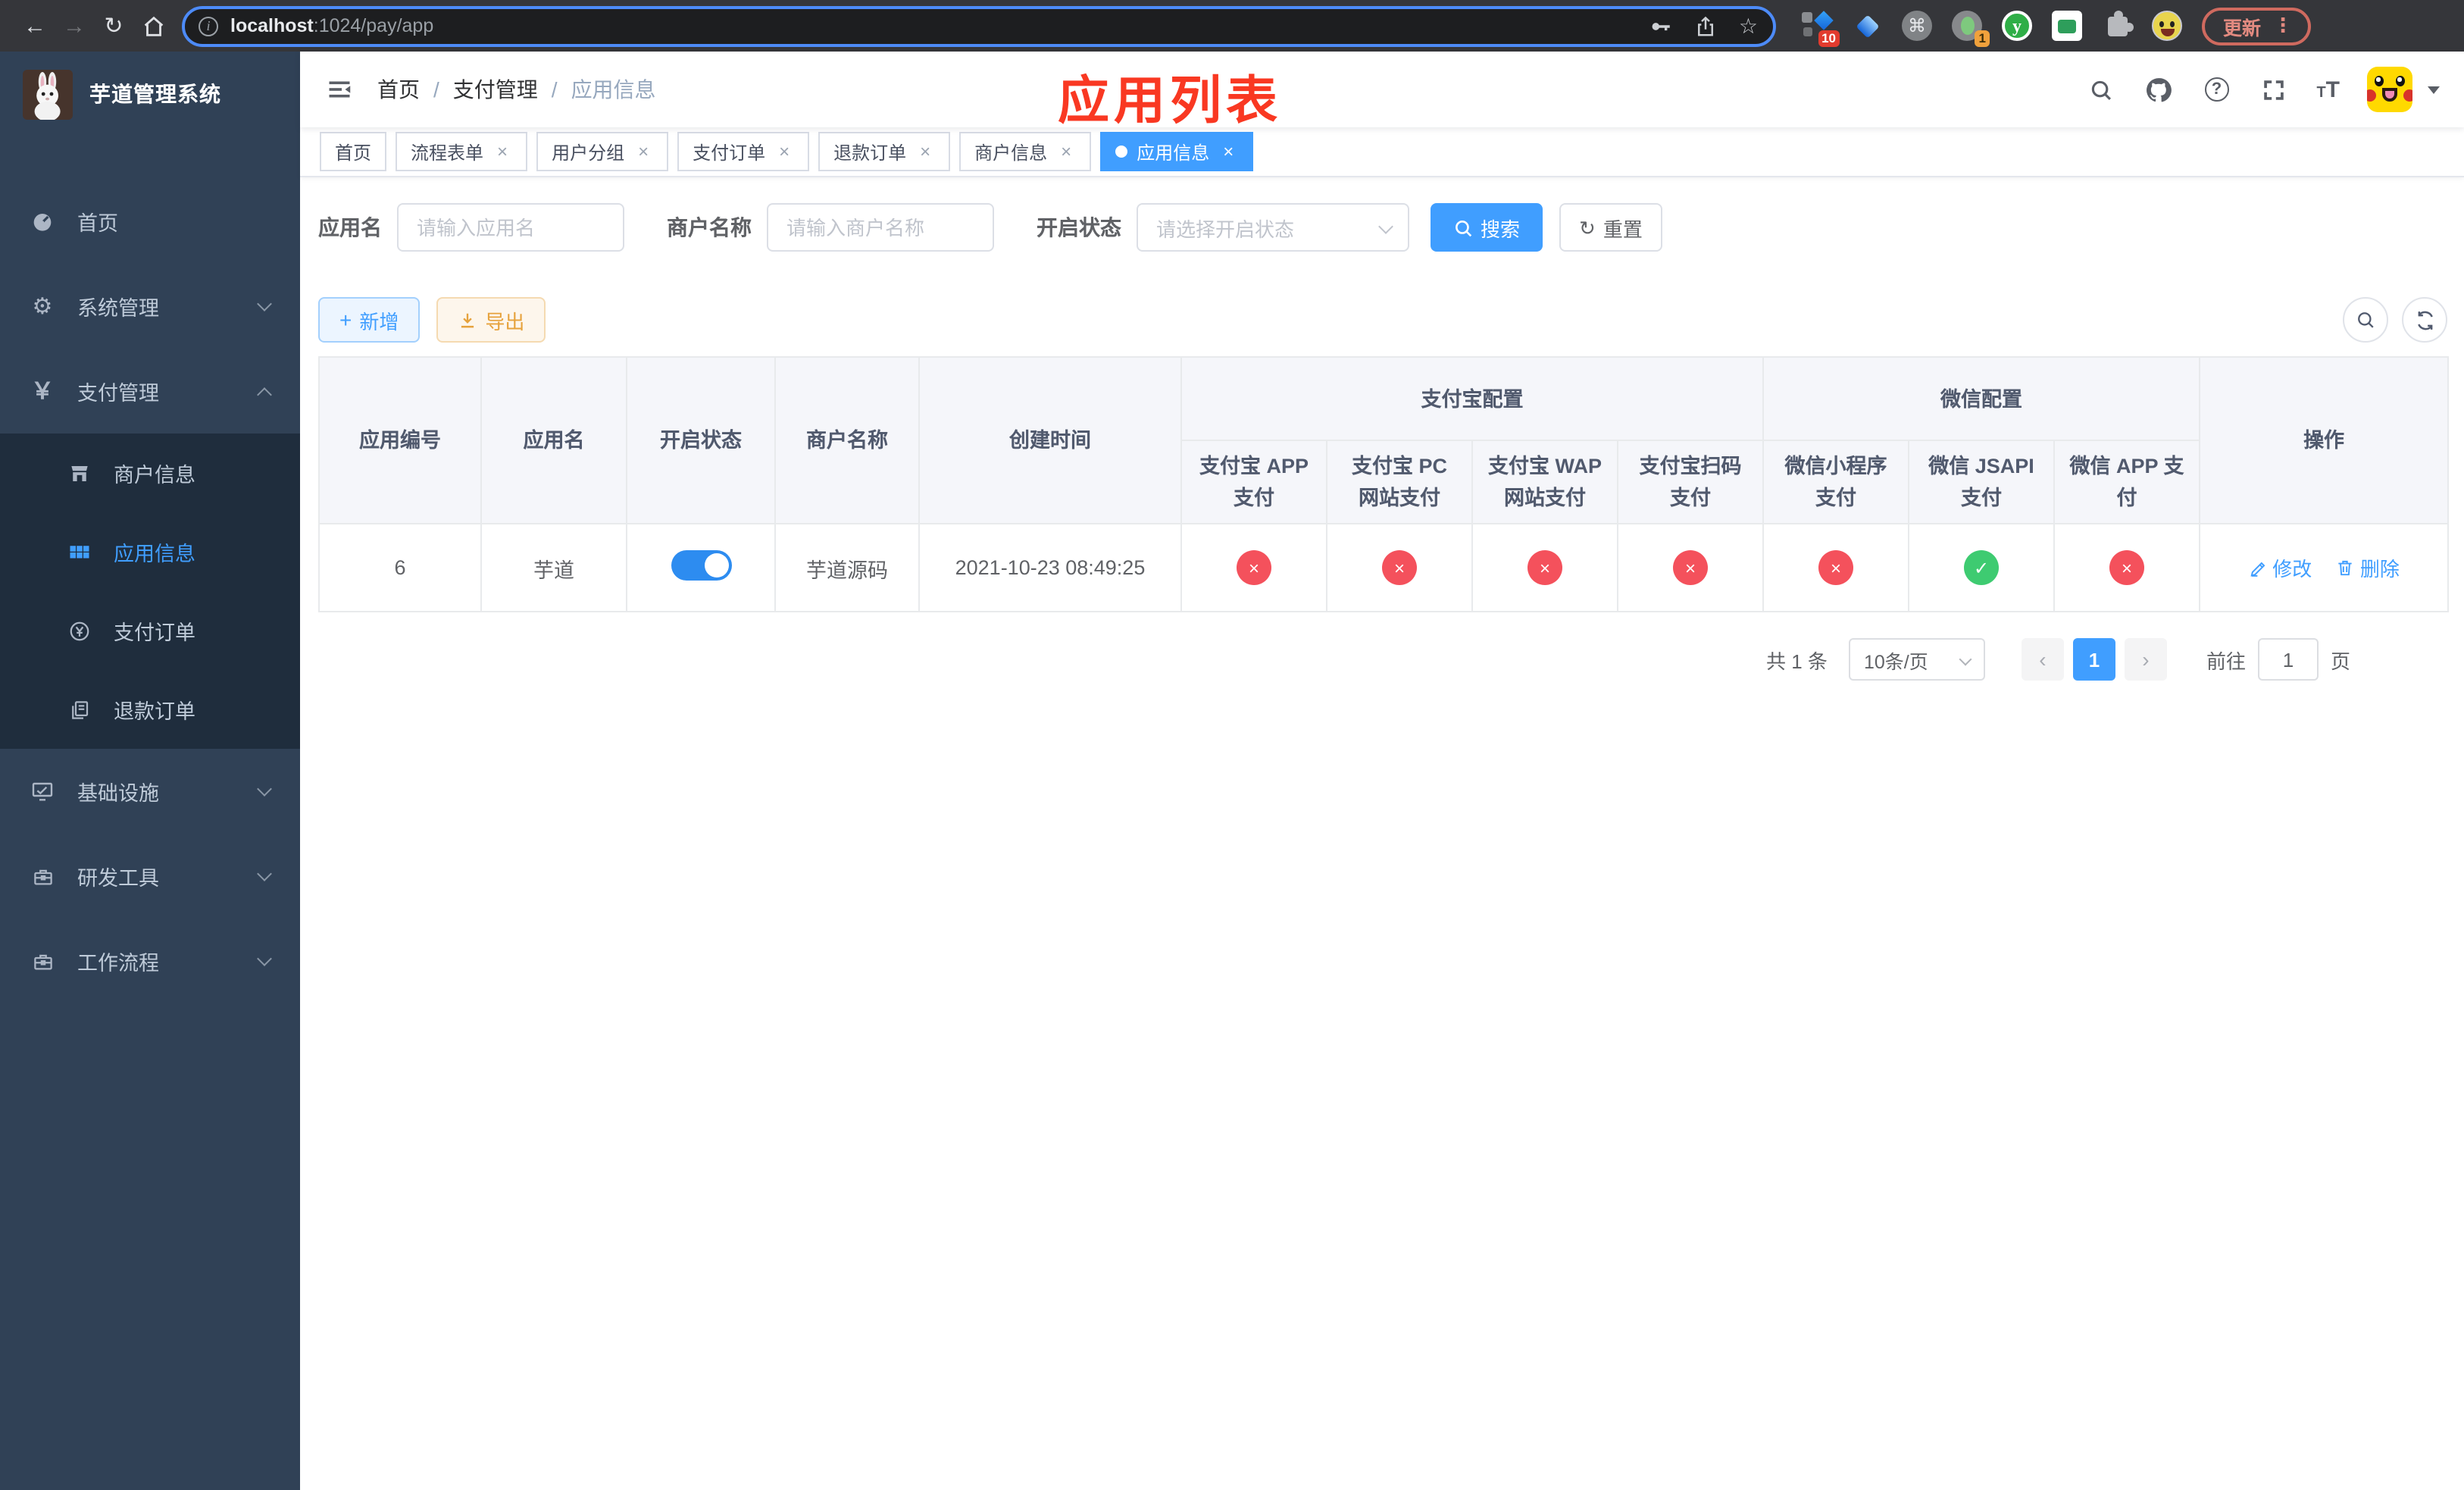 This screenshot has width=2464, height=1490. I want to click on header-search-button, so click(2101, 89).